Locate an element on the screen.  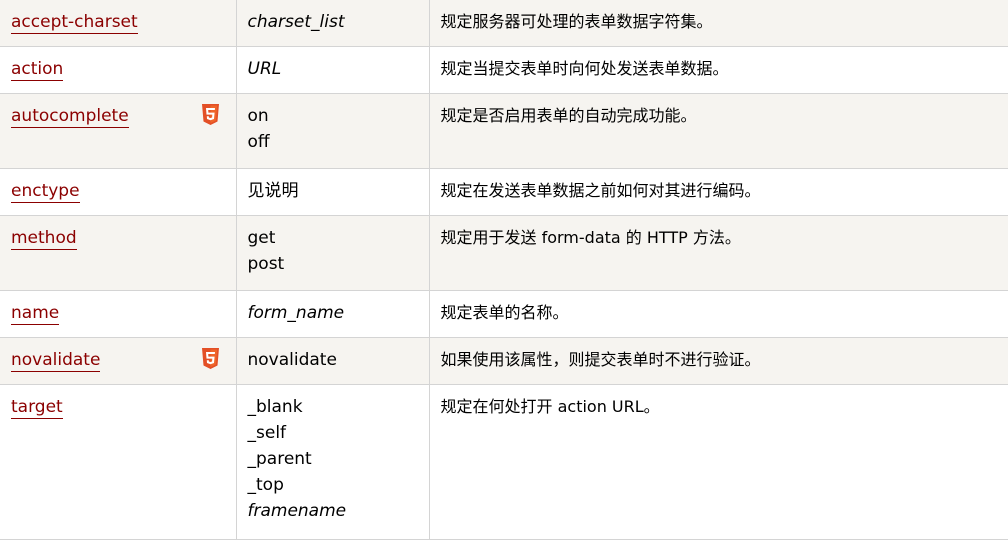
description-cell: 规定用于发送 form-data 的 HTTP 方法。 is located at coordinates (718, 253).